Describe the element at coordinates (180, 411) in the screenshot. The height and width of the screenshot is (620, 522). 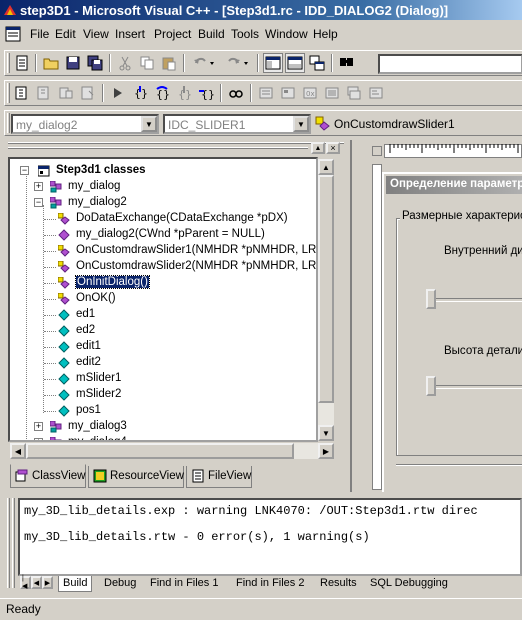
I see `tree-member-node: pos1` at that location.